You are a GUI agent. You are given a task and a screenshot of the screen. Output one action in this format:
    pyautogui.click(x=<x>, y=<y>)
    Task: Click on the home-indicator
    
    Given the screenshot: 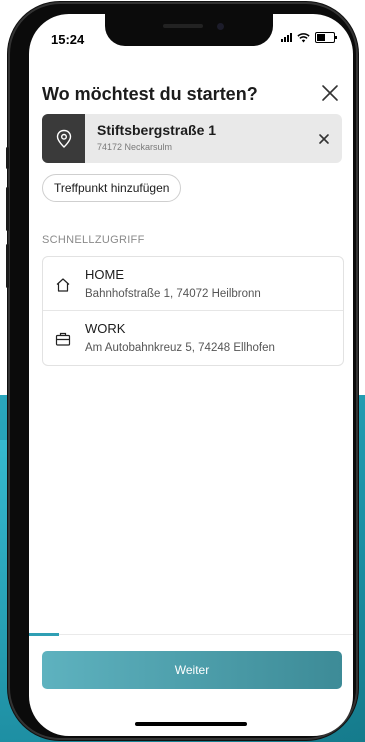 What is the action you would take?
    pyautogui.click(x=191, y=724)
    